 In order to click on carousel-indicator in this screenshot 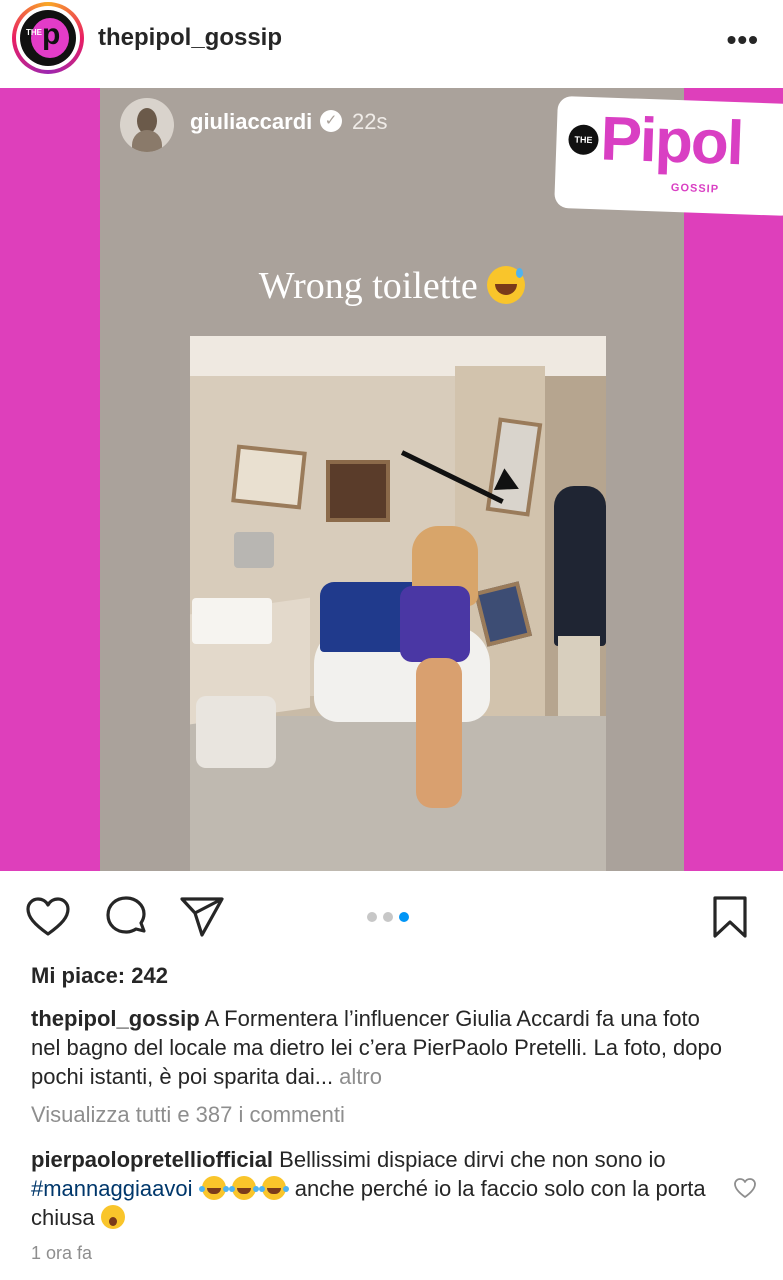, I will do `click(388, 917)`.